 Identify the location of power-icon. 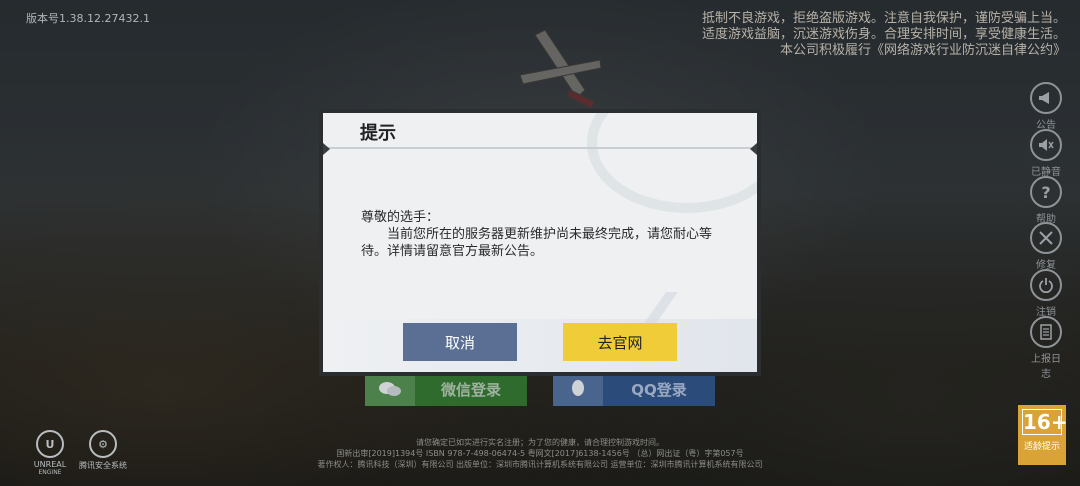
(1046, 285).